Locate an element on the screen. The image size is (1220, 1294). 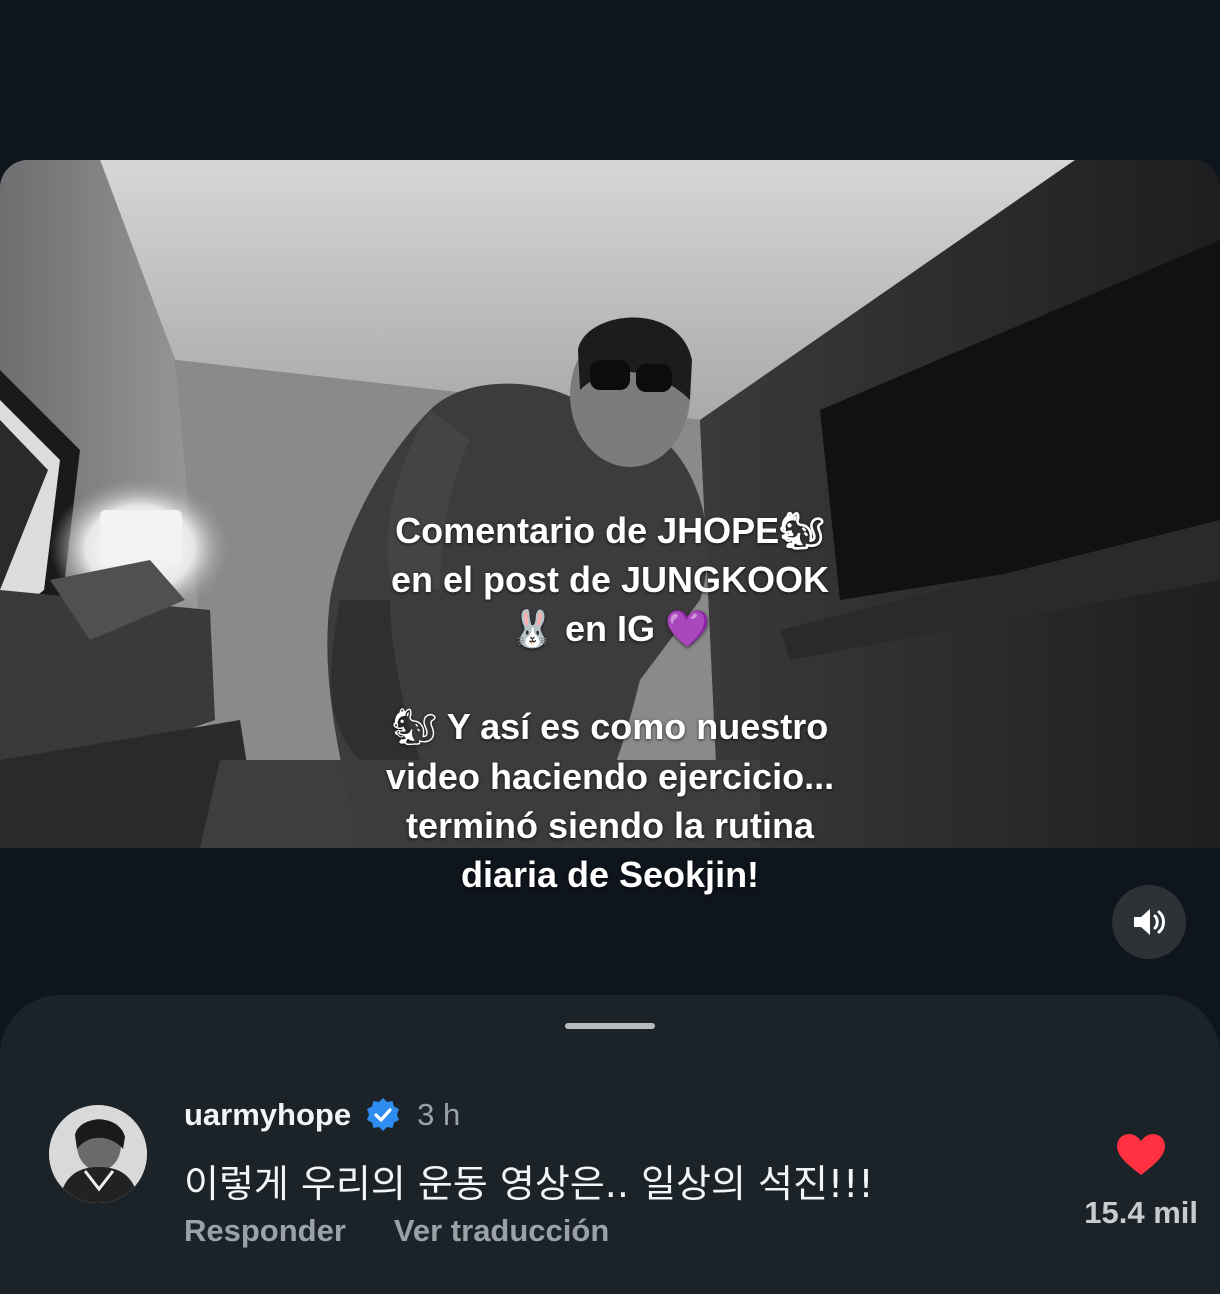
avatar is located at coordinates (98, 1154).